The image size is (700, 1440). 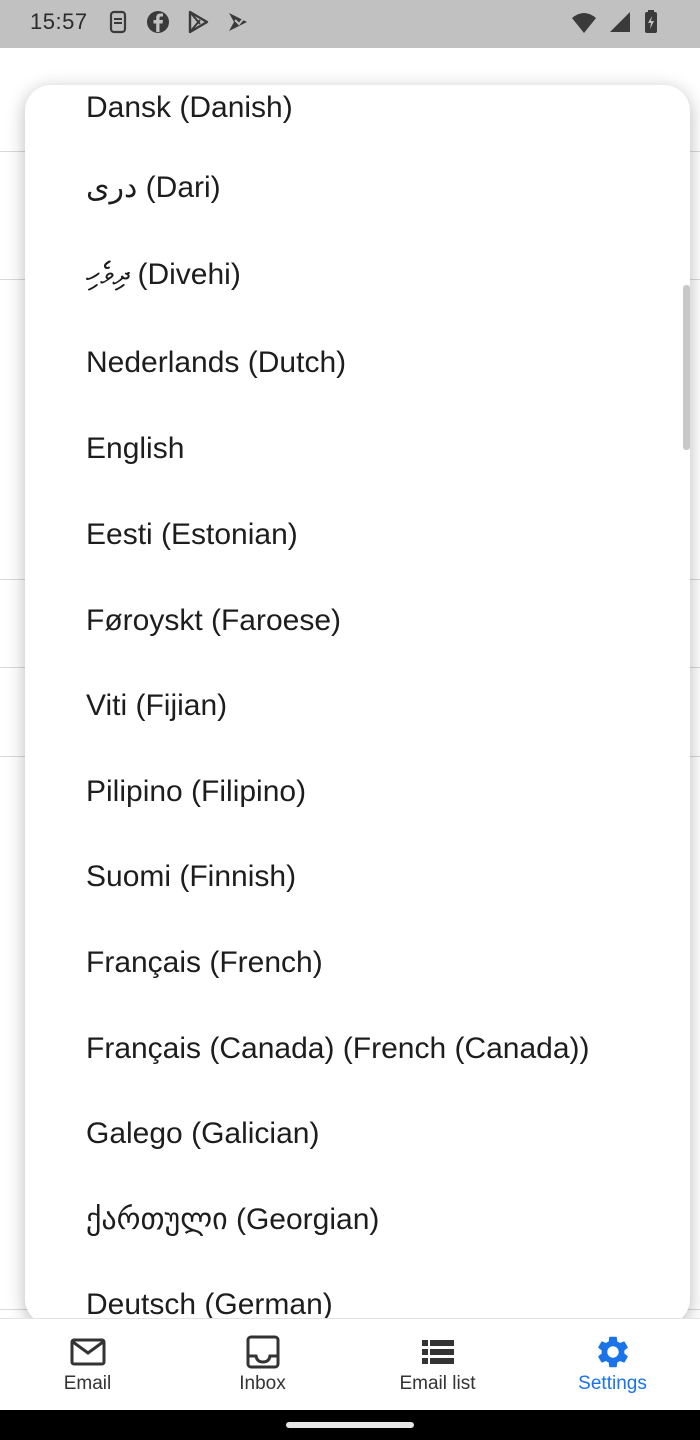 I want to click on language-option: Français (French), so click(x=357, y=963).